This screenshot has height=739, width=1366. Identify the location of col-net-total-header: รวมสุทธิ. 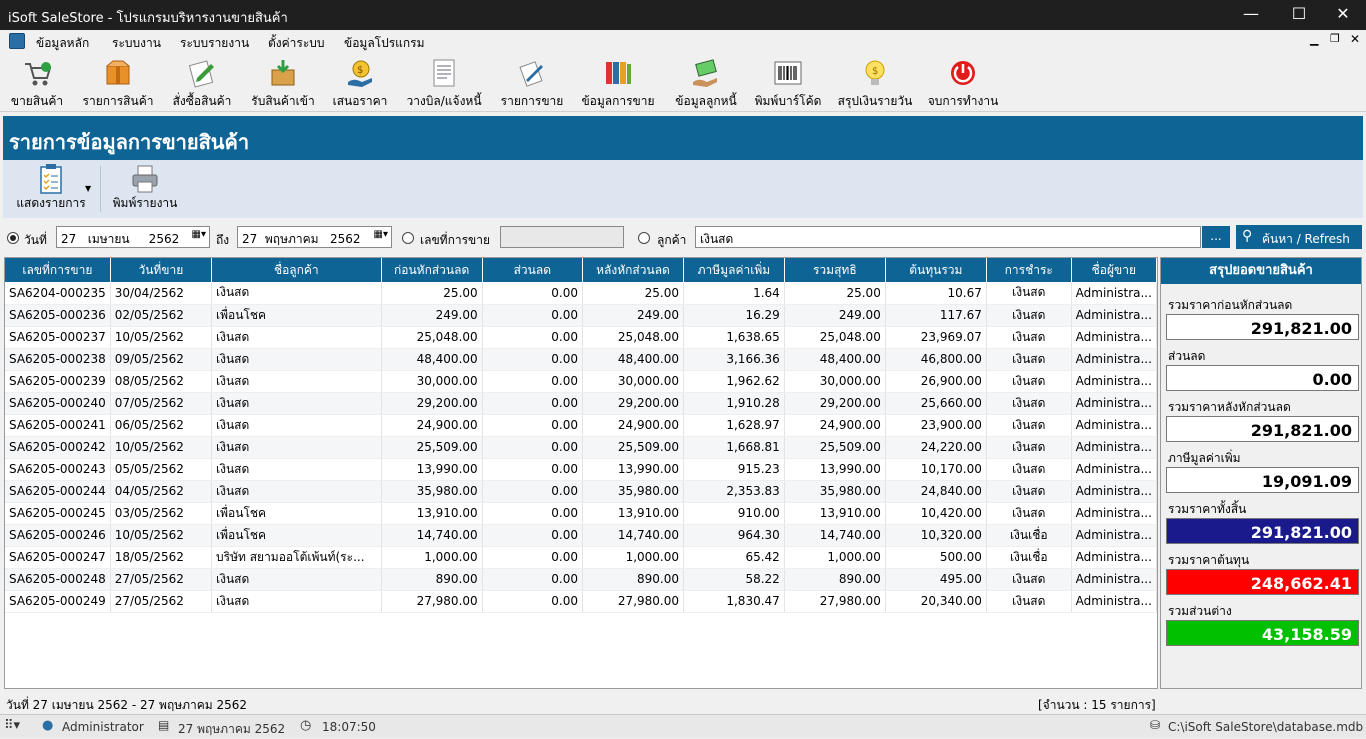
(835, 270).